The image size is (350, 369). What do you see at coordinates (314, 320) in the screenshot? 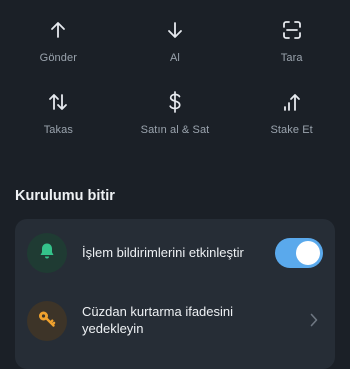
I see `chevron-right-icon` at bounding box center [314, 320].